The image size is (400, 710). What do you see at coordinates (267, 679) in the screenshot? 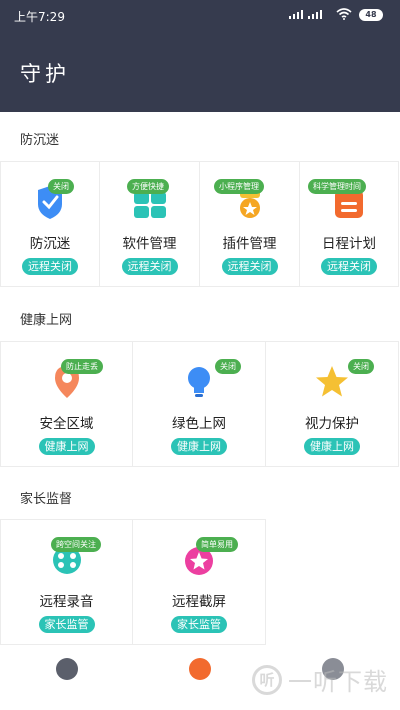
I see `watermark-logo-icon: 听` at bounding box center [267, 679].